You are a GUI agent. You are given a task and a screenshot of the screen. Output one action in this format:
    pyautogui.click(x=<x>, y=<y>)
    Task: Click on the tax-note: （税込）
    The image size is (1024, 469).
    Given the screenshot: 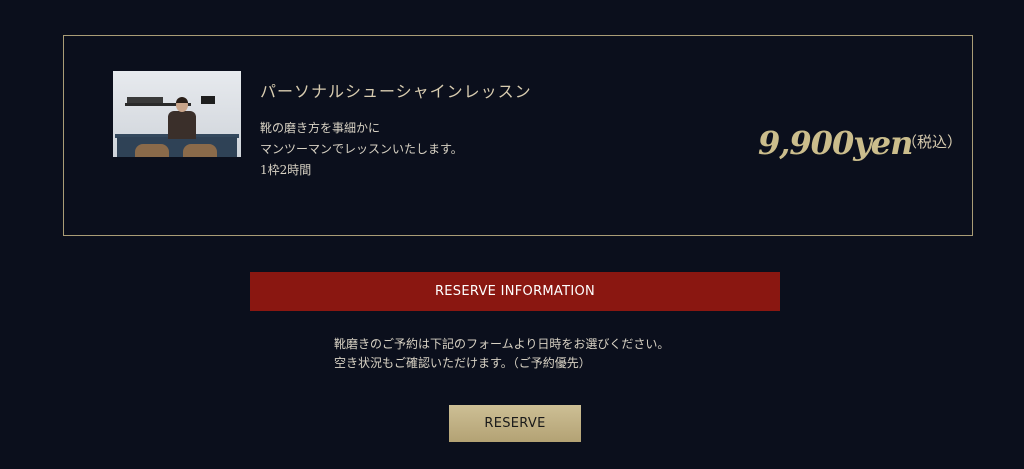 What is the action you would take?
    pyautogui.click(x=932, y=142)
    